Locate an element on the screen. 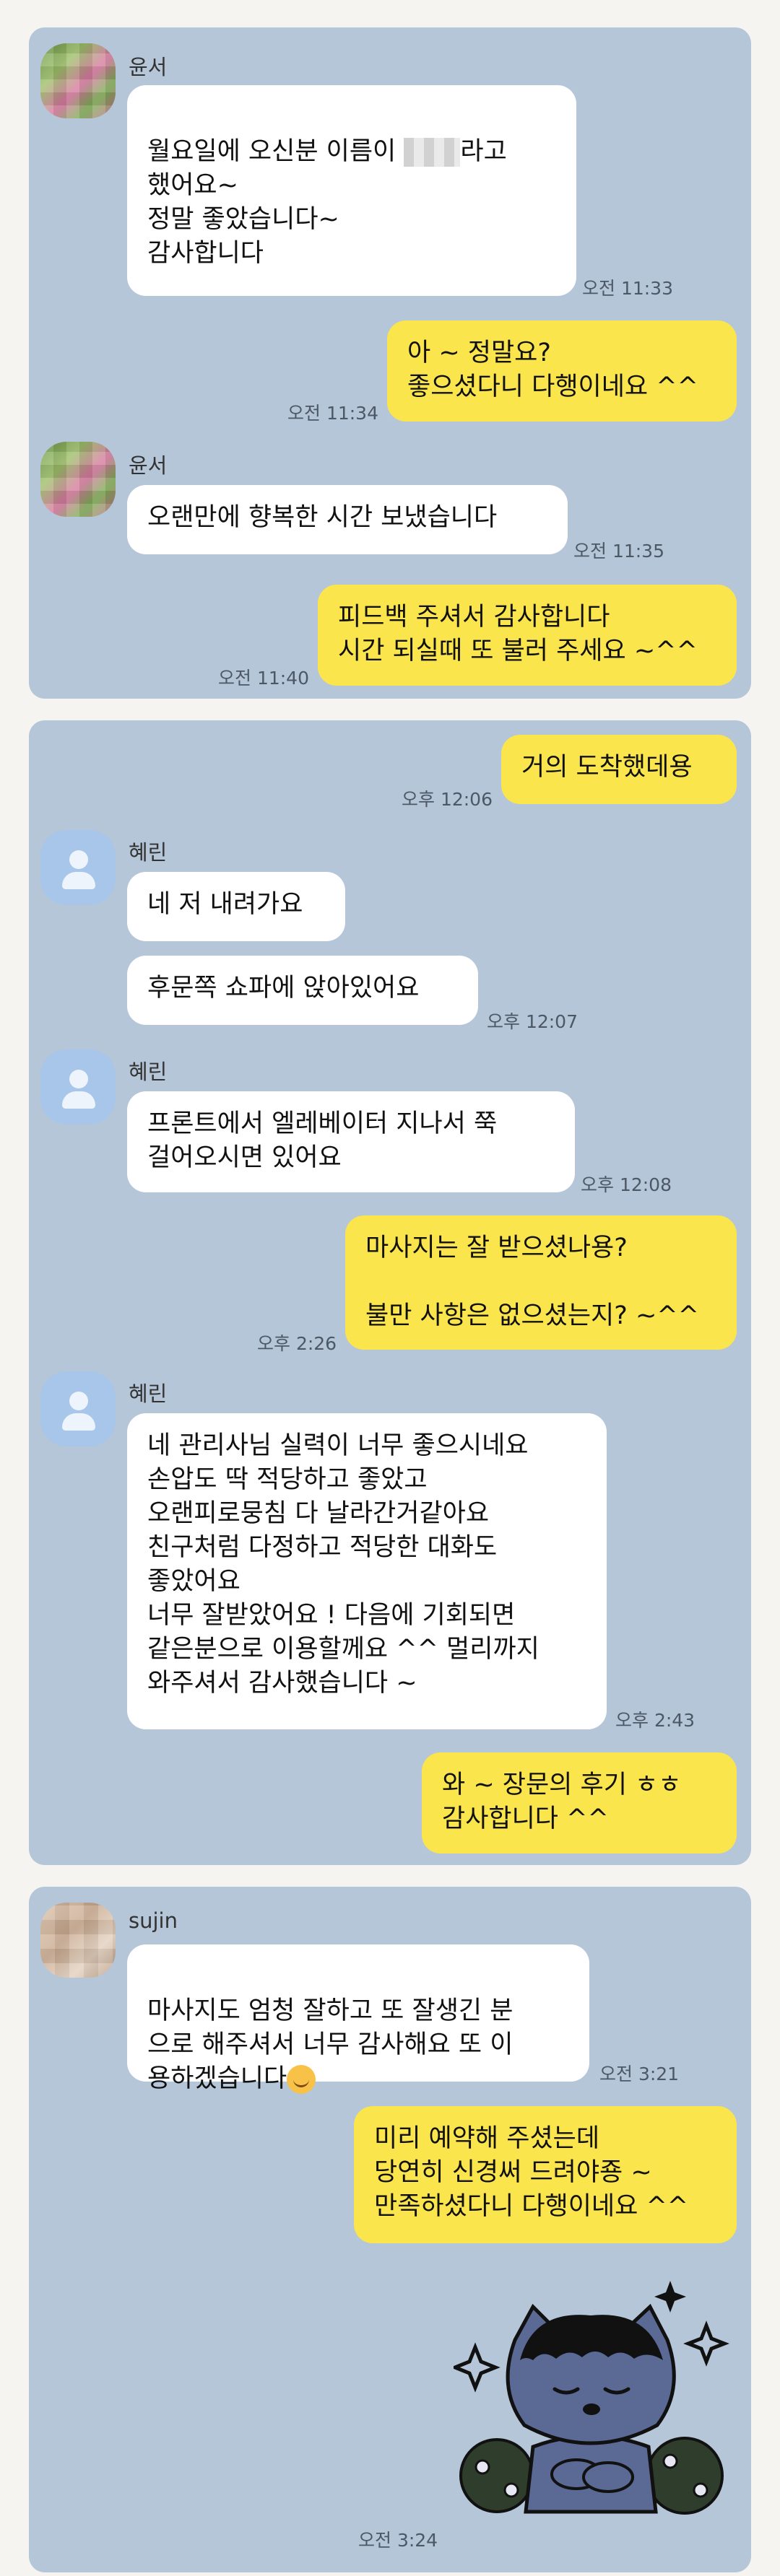 The width and height of the screenshot is (780, 2576). message-time: 오후 12:06 is located at coordinates (447, 799).